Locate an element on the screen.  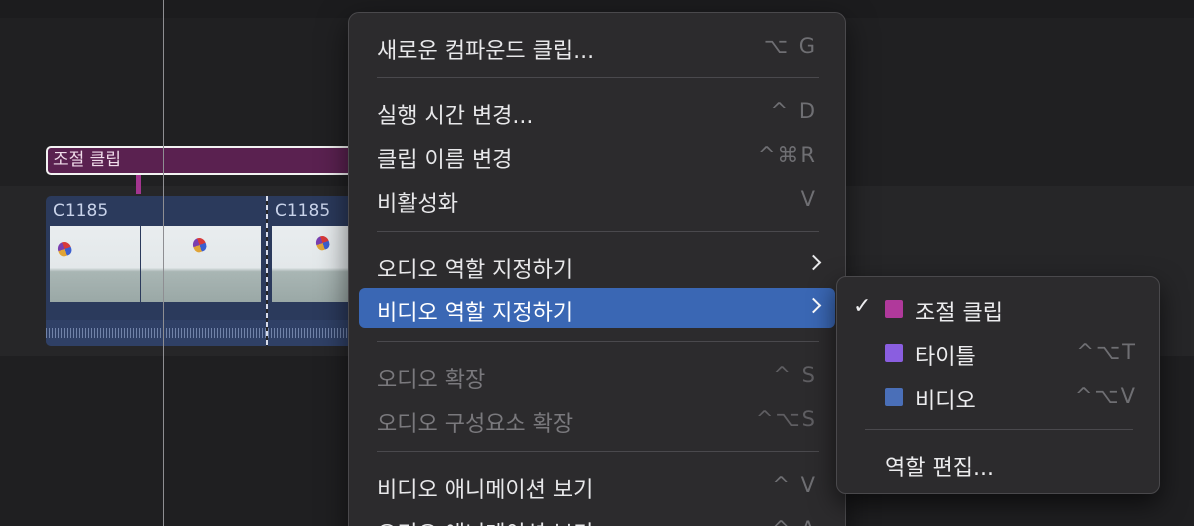
menu-item-label: 오디오 애니메이션 보기 is located at coordinates (485, 521).